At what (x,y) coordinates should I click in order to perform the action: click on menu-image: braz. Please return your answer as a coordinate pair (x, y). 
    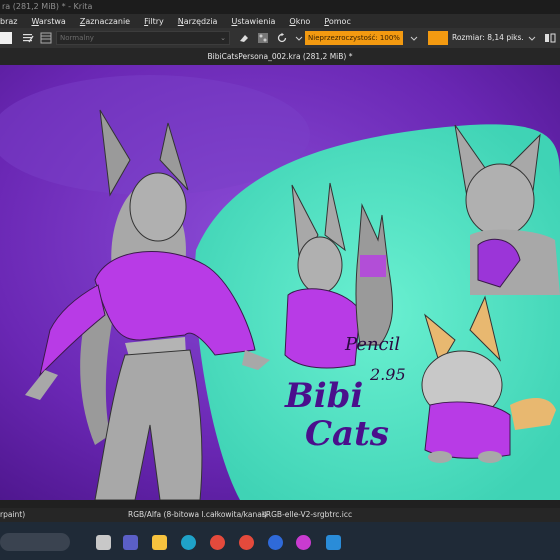
    Looking at the image, I should click on (12, 21).